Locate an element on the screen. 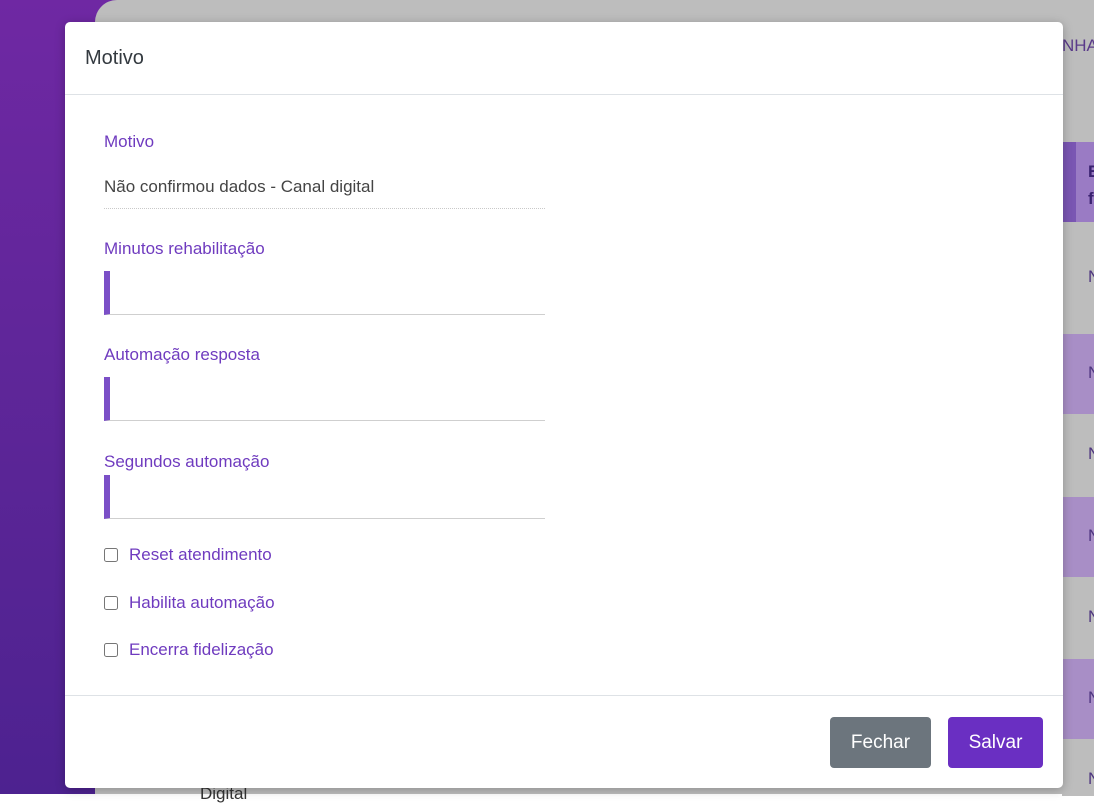 This screenshot has width=1094, height=804. background-table-header-text: Ef is located at coordinates (1091, 185).